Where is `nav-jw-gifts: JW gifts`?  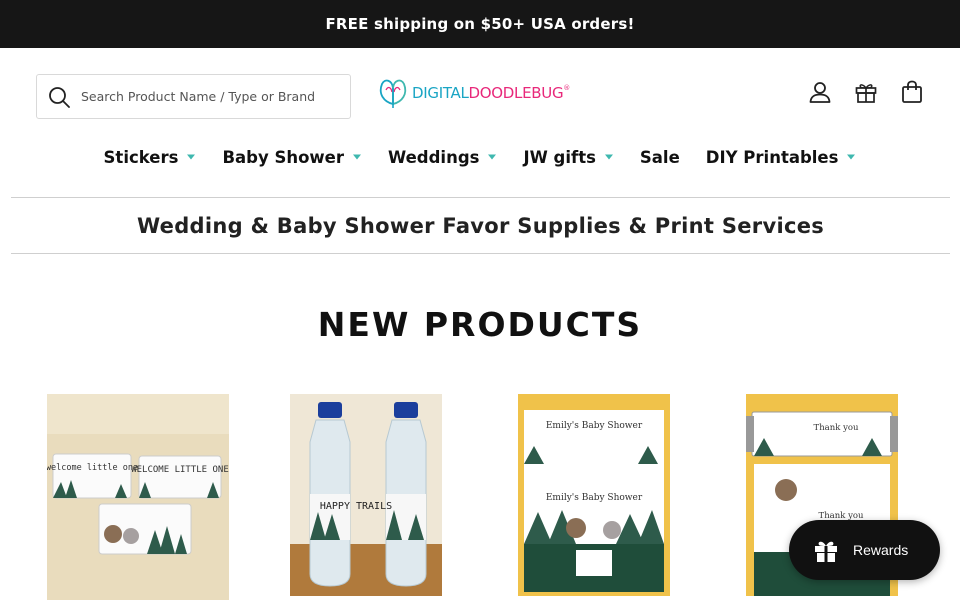
nav-jw-gifts: JW gifts is located at coordinates (568, 157).